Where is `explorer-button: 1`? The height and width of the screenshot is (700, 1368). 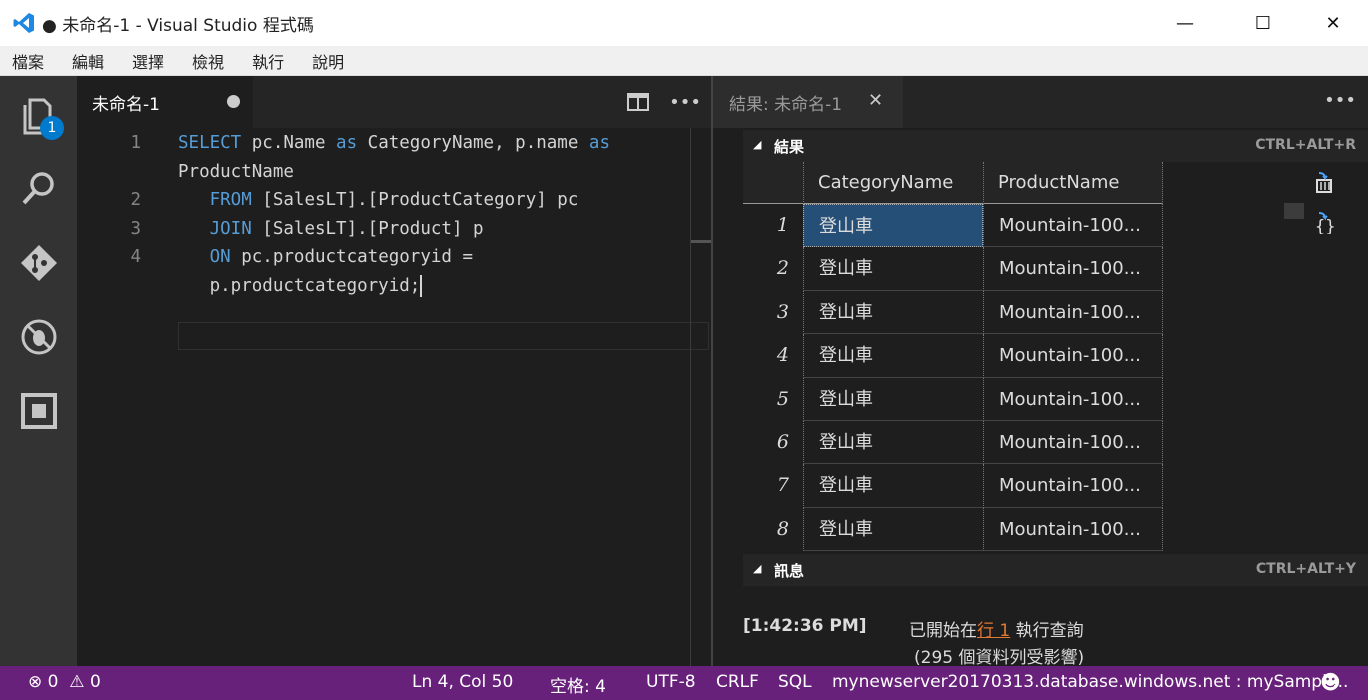
explorer-button: 1 is located at coordinates (41, 117).